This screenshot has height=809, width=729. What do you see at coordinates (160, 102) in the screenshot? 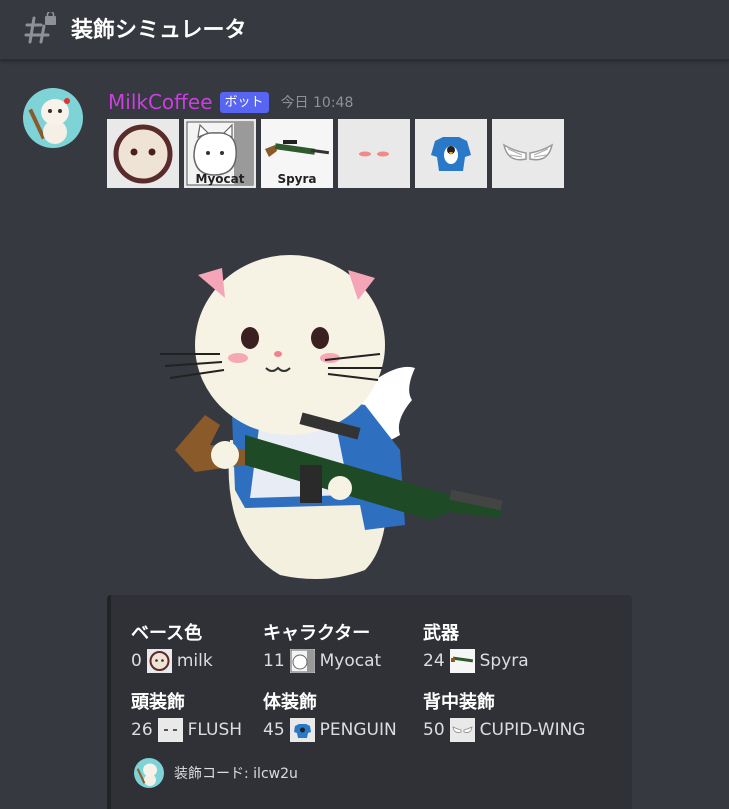
I see `username: MilkCoffee` at bounding box center [160, 102].